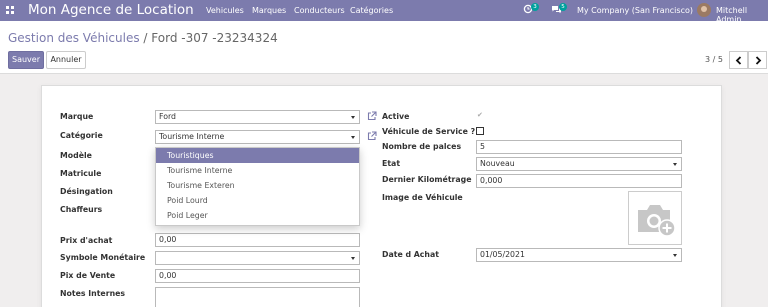 The height and width of the screenshot is (307, 768). I want to click on nombre-places-input: 5, so click(579, 147).